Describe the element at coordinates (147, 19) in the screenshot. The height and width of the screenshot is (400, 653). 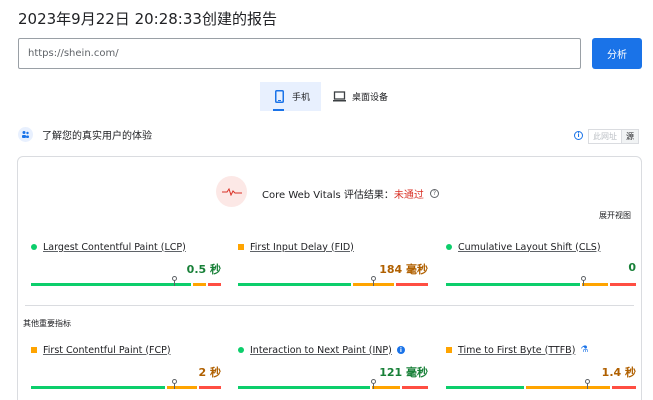
I see `report-title: 2023年9月22日 20:28:33创建的报告` at that location.